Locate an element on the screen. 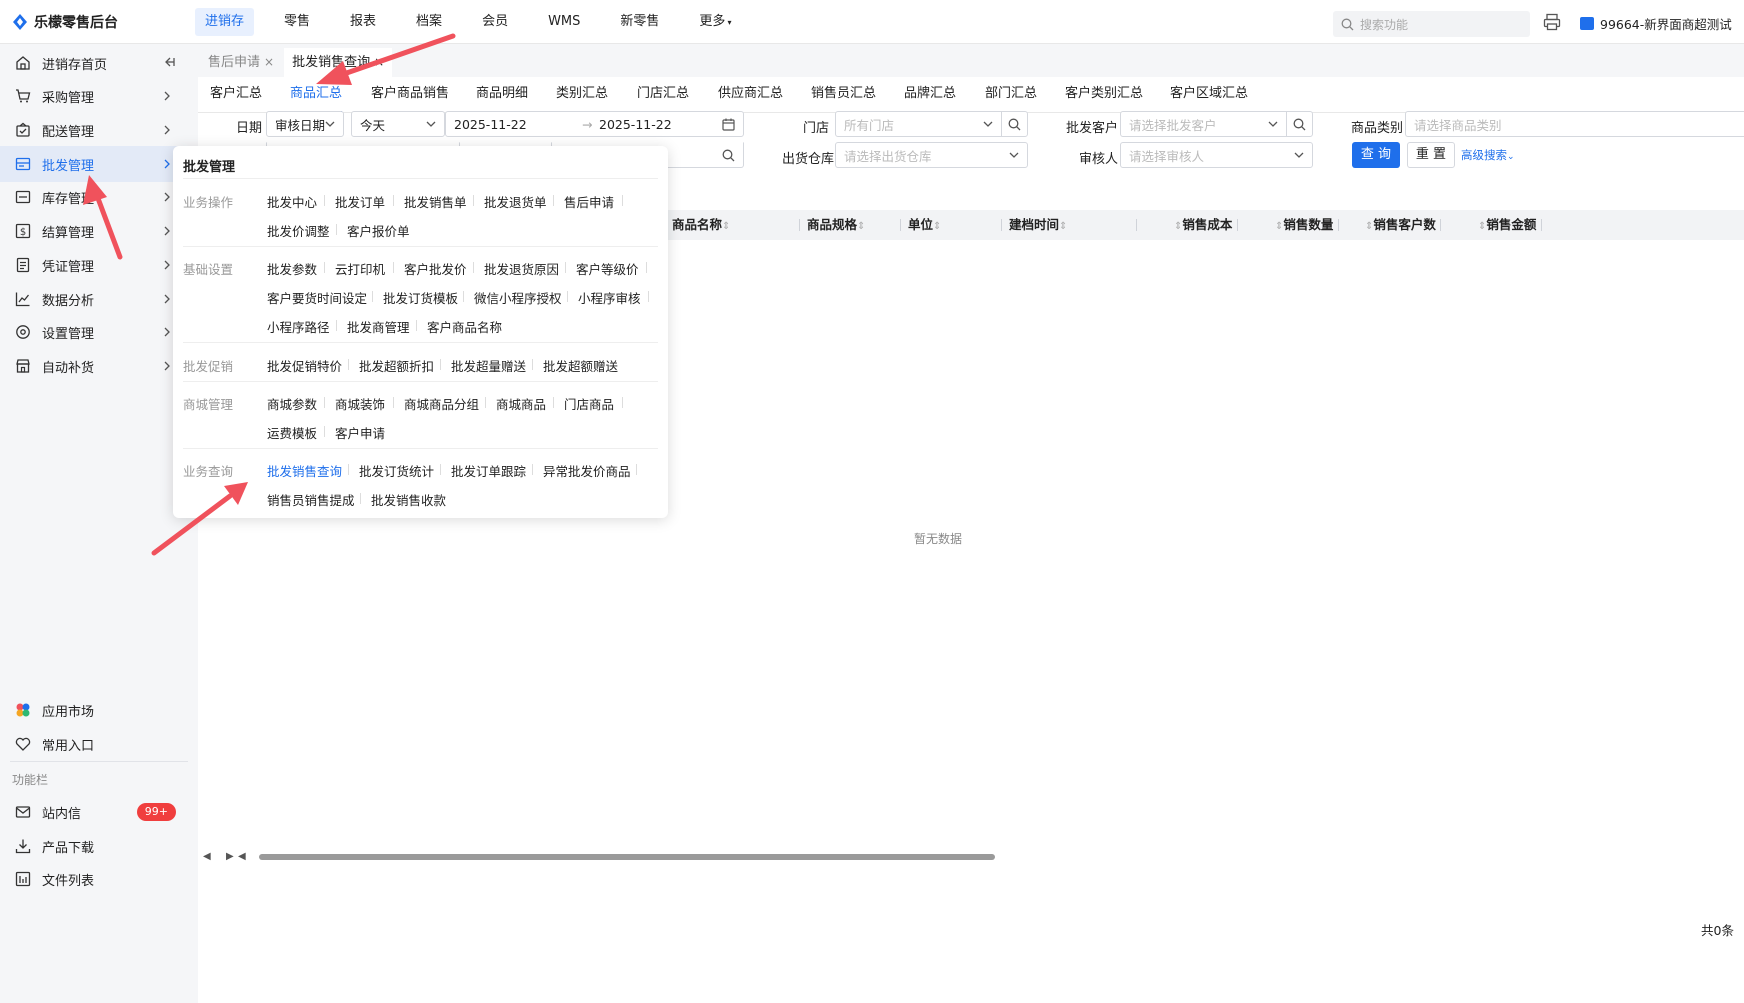 The image size is (1744, 1003). sidebar-item-inbox: 站内信 99+ is located at coordinates (94, 812).